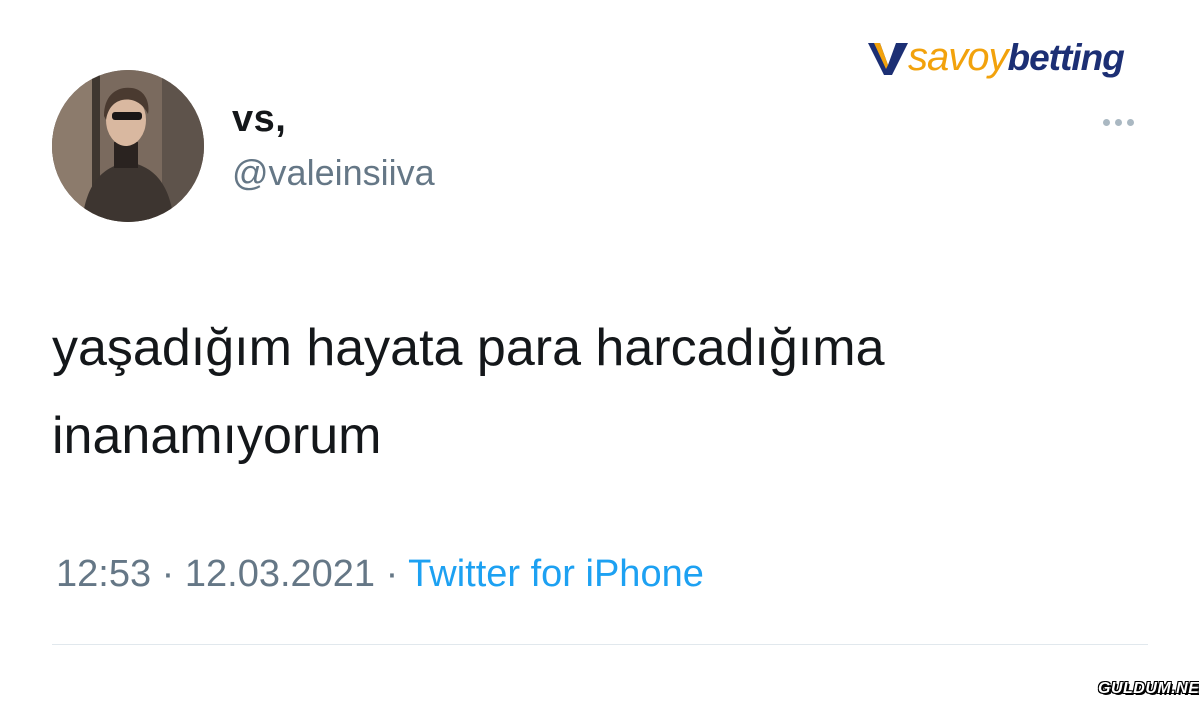  I want to click on tweet-date: 12.03.2021, so click(280, 574).